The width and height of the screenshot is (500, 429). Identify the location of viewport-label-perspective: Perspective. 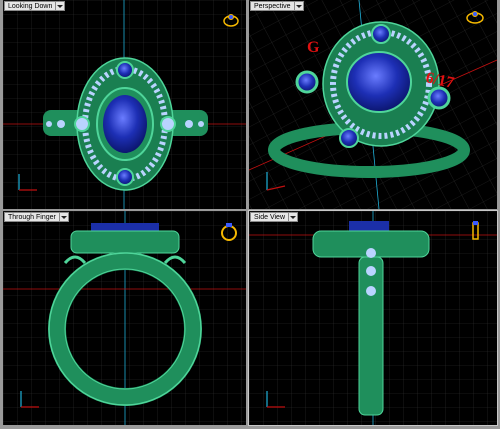
(277, 6).